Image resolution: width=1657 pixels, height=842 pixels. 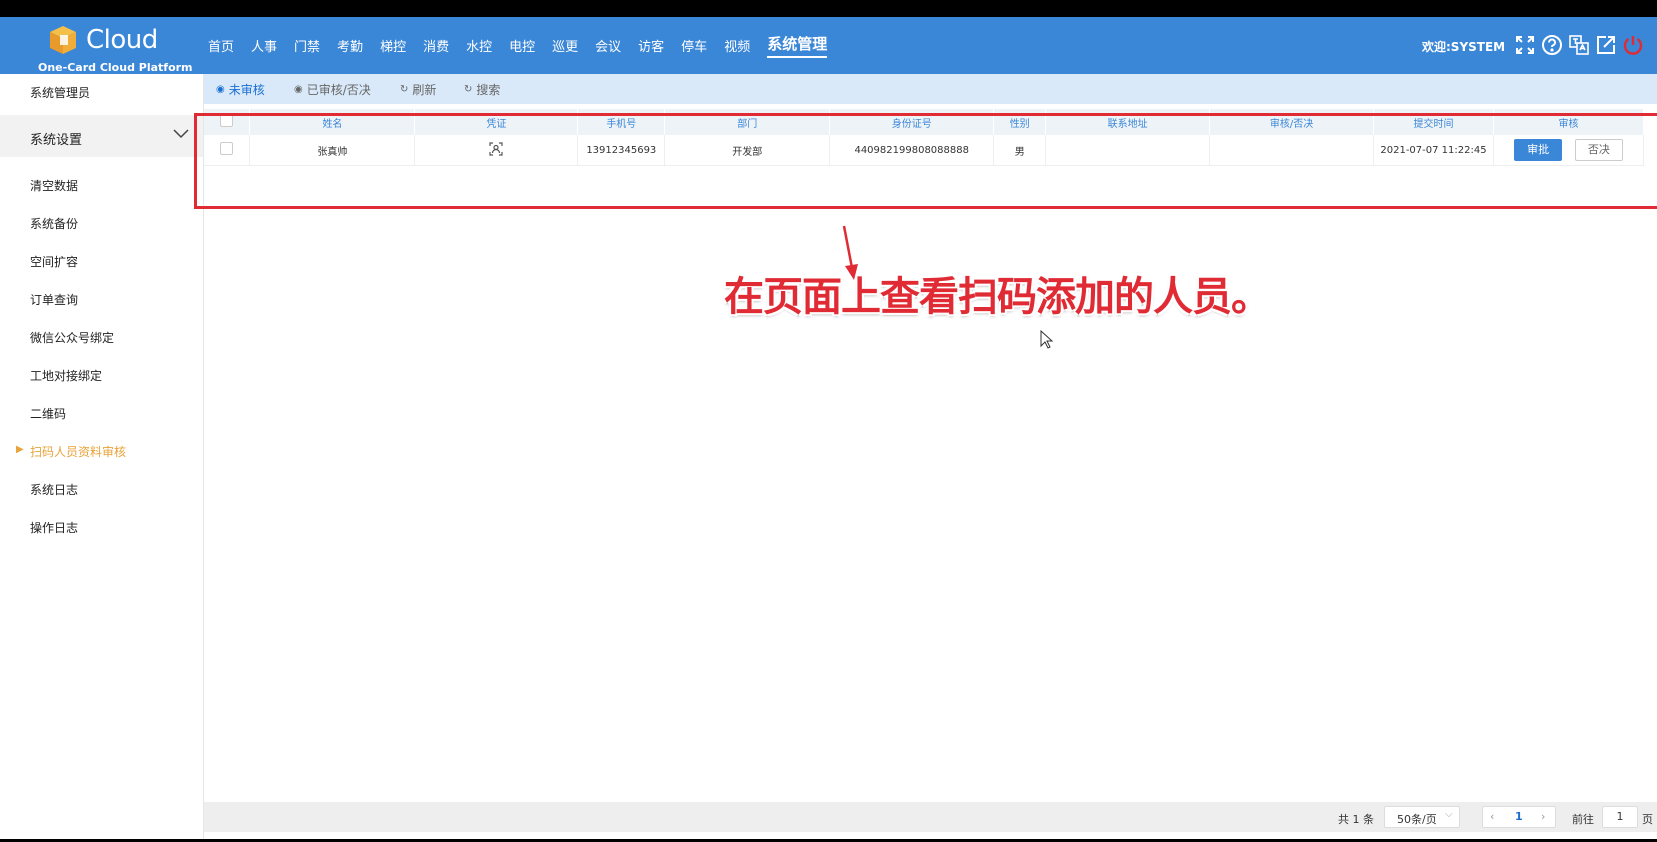 I want to click on sidebar-group-label: 系统设置, so click(x=56, y=140).